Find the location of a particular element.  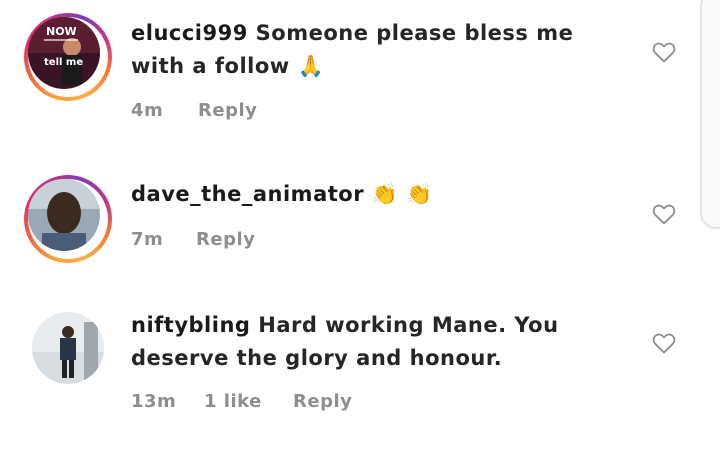

username: dave_the_animator is located at coordinates (247, 194).